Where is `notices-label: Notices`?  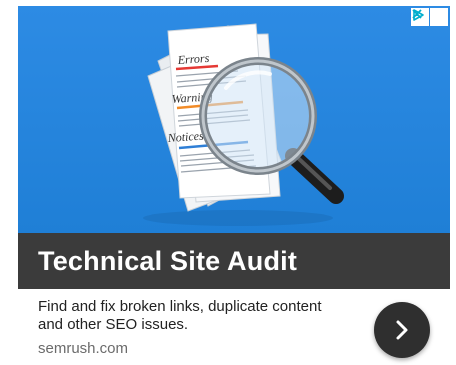
notices-label: Notices is located at coordinates (185, 136).